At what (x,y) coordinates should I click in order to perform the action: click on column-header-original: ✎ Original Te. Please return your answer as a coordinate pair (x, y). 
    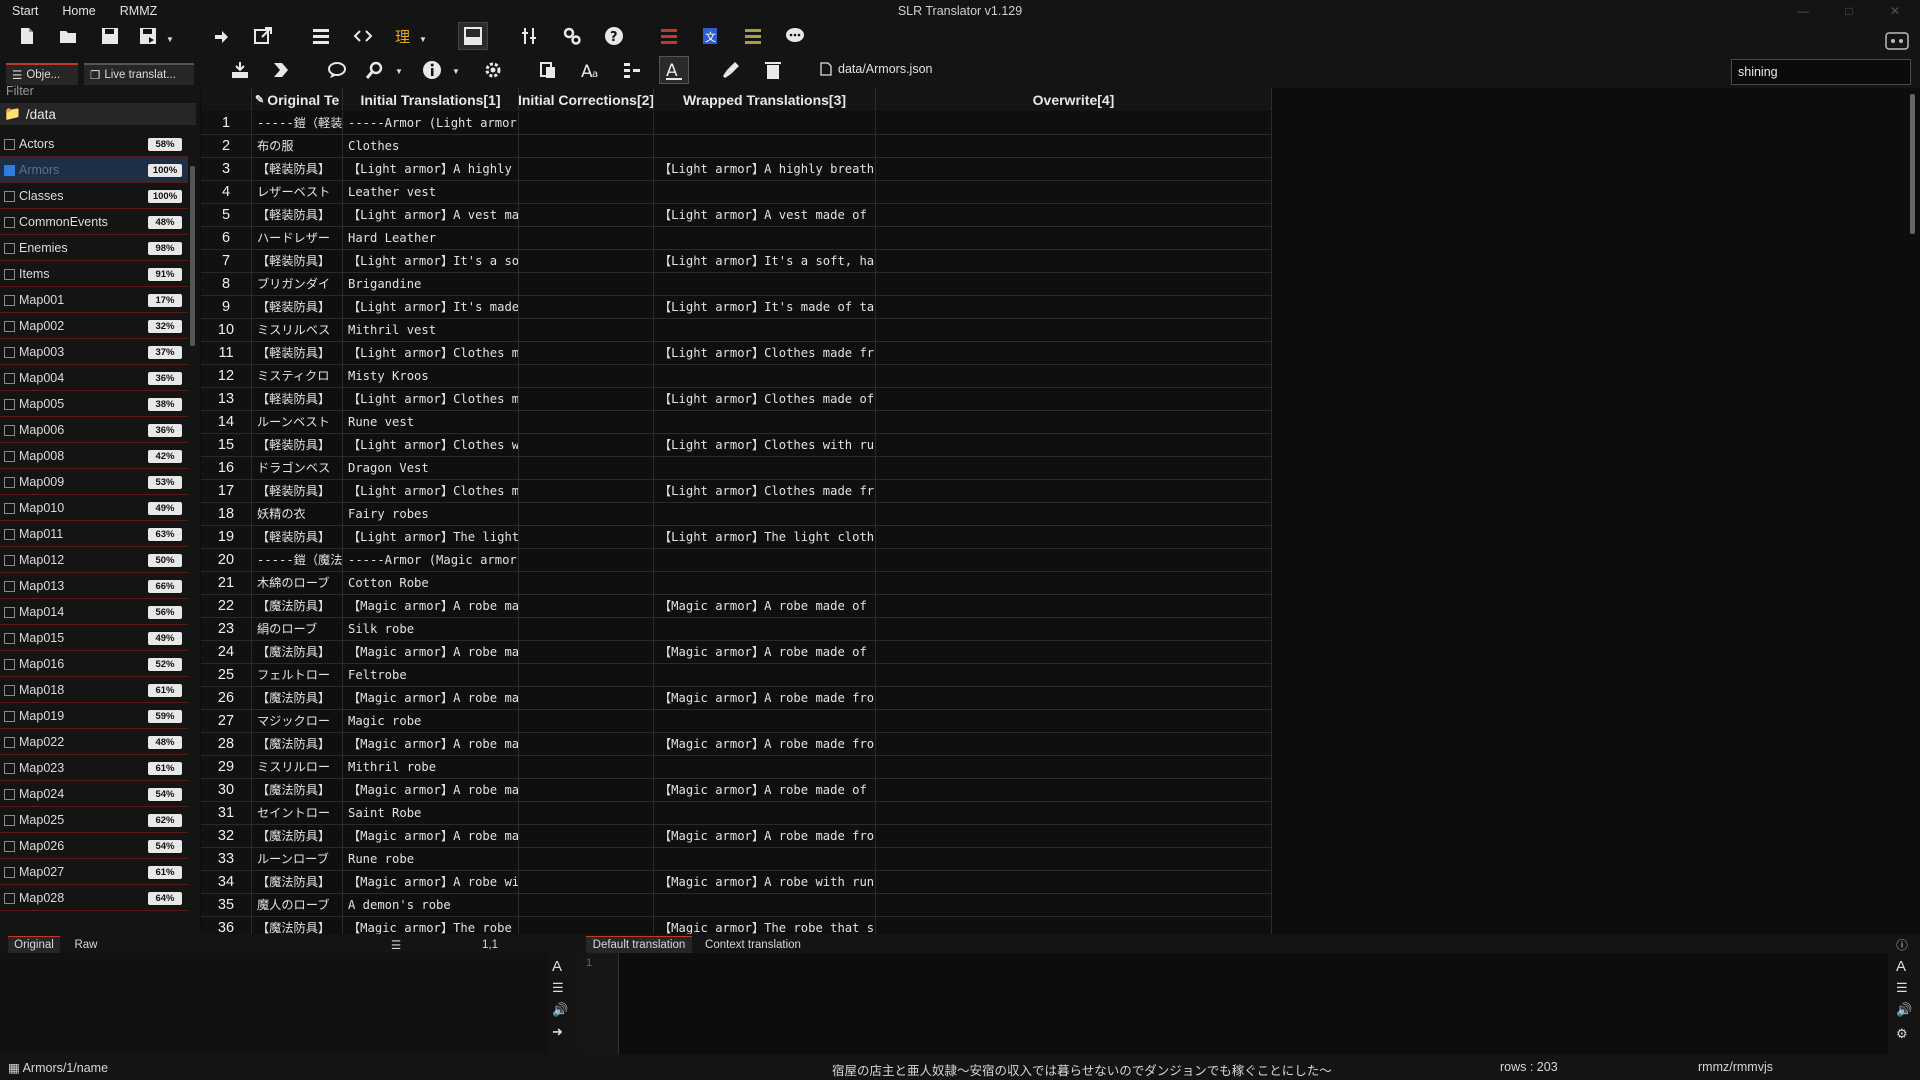
    Looking at the image, I should click on (297, 99).